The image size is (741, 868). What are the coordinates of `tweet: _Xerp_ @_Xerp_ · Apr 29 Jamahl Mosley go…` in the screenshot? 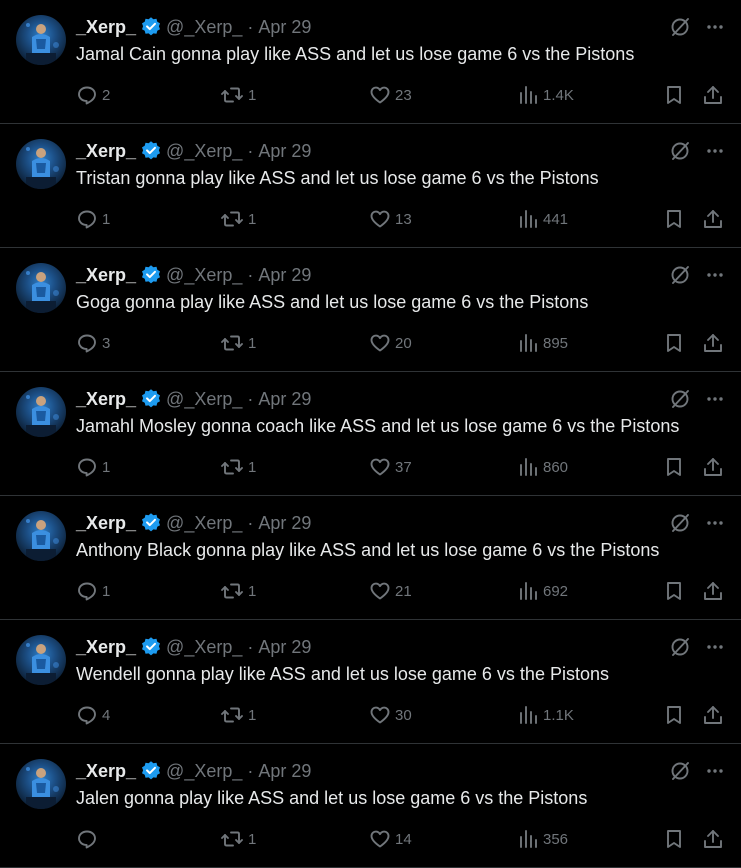 It's located at (370, 434).